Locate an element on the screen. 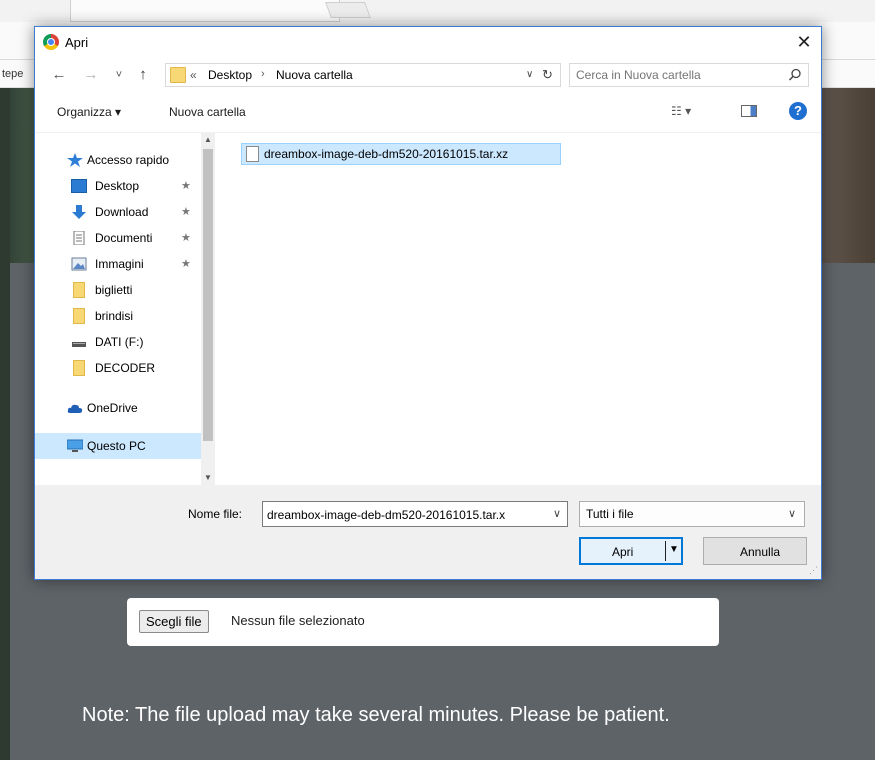 The width and height of the screenshot is (875, 760). choose-file-status: Nessun file selezionato is located at coordinates (298, 620).